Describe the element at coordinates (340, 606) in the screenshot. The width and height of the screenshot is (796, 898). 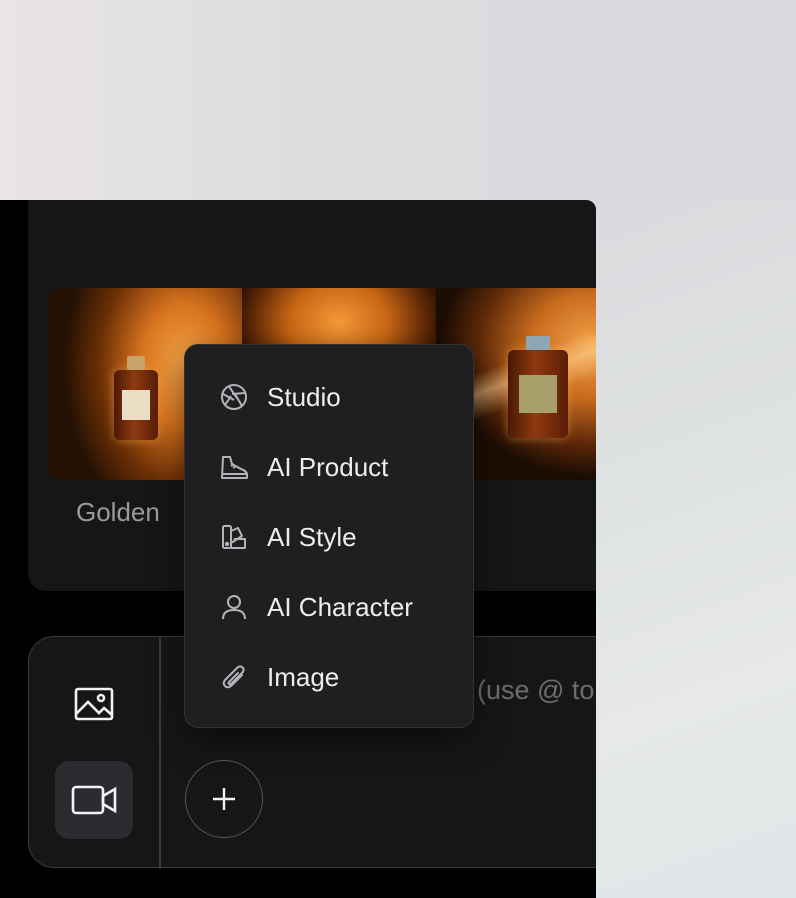
I see `menu-item-label: AI Character` at that location.